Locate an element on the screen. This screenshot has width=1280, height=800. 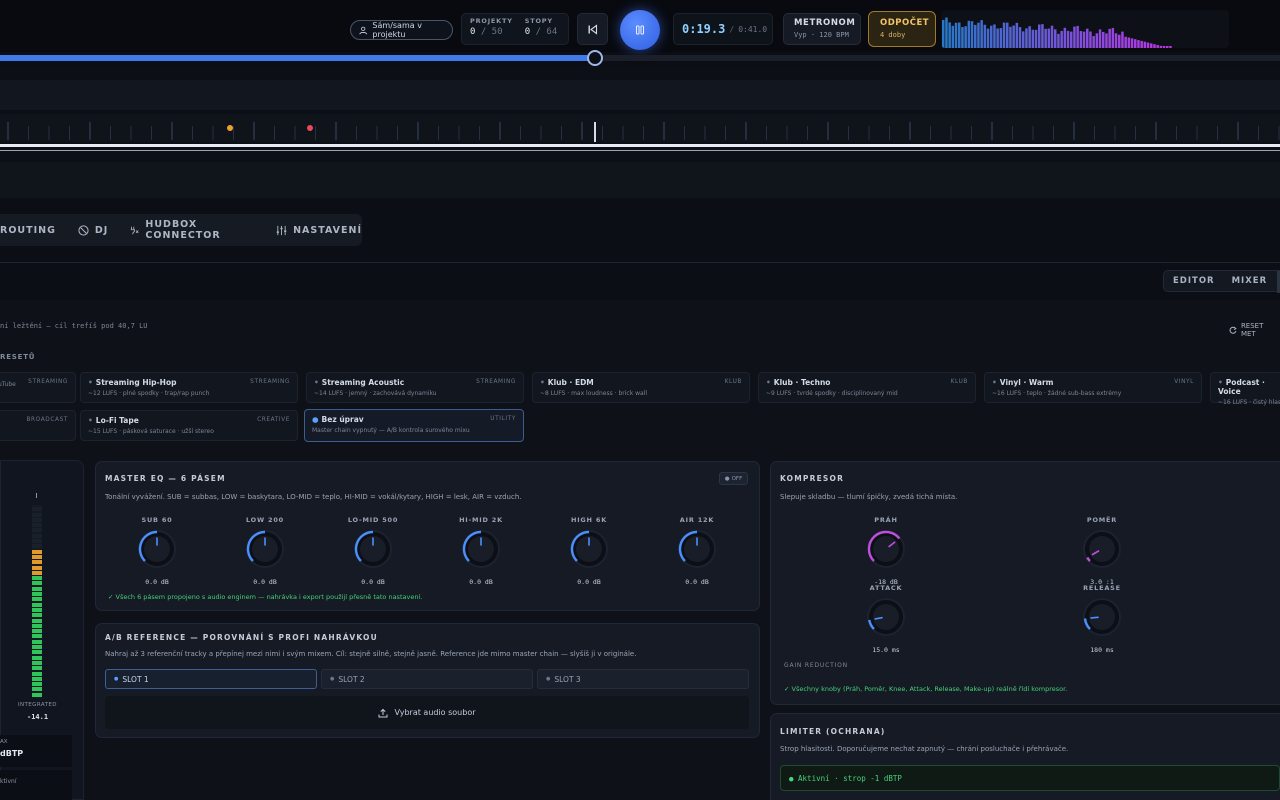
compressor-attack: ATTACK 15.0 ms is located at coordinates (886, 619).